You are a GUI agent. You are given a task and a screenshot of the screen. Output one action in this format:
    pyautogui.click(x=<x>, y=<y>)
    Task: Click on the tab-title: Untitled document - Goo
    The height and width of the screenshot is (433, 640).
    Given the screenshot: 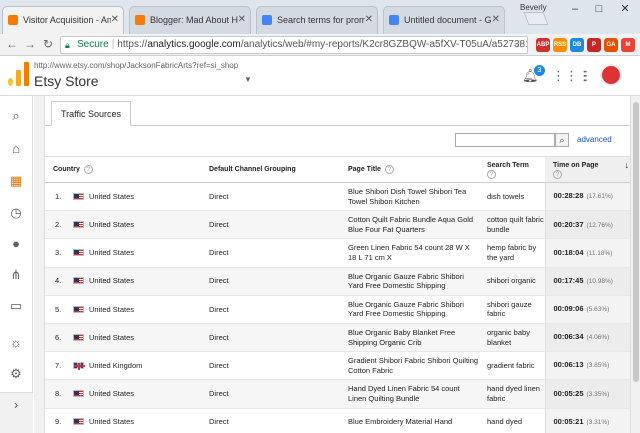 What is the action you would take?
    pyautogui.click(x=448, y=20)
    